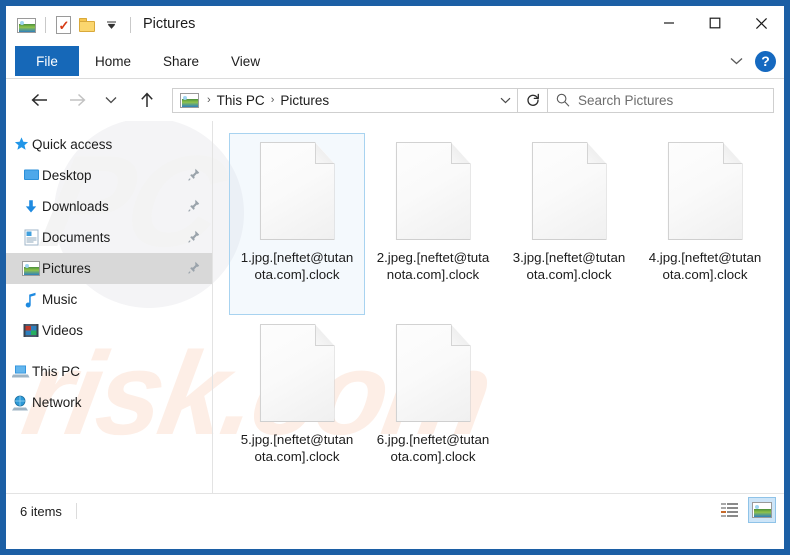  Describe the element at coordinates (111, 25) in the screenshot. I see `customize-caret-icon` at that location.